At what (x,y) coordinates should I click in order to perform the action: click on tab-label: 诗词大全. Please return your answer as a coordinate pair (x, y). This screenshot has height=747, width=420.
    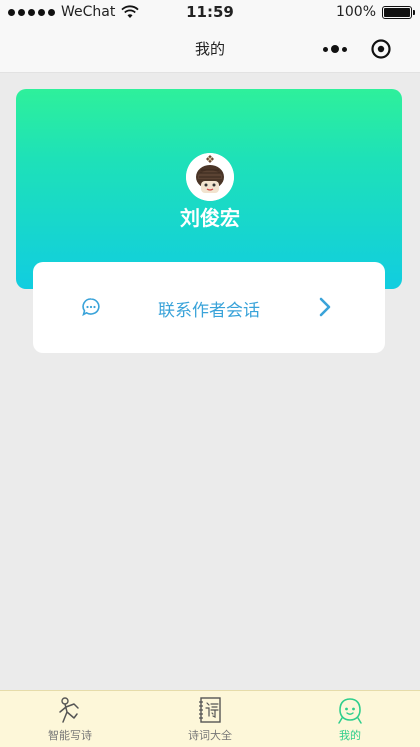
    Looking at the image, I should click on (210, 735).